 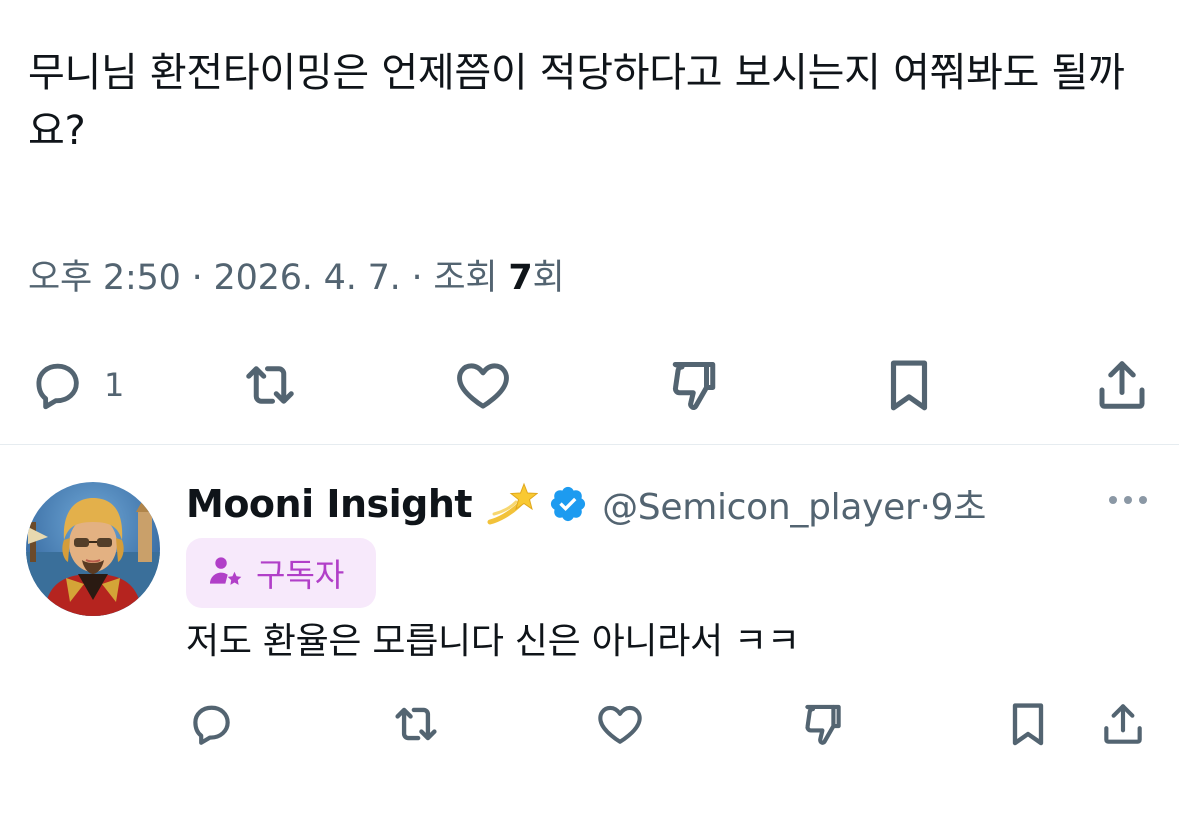 I want to click on reply-header: Mooni Insight @Semicon_player·9초, so click(x=586, y=504).